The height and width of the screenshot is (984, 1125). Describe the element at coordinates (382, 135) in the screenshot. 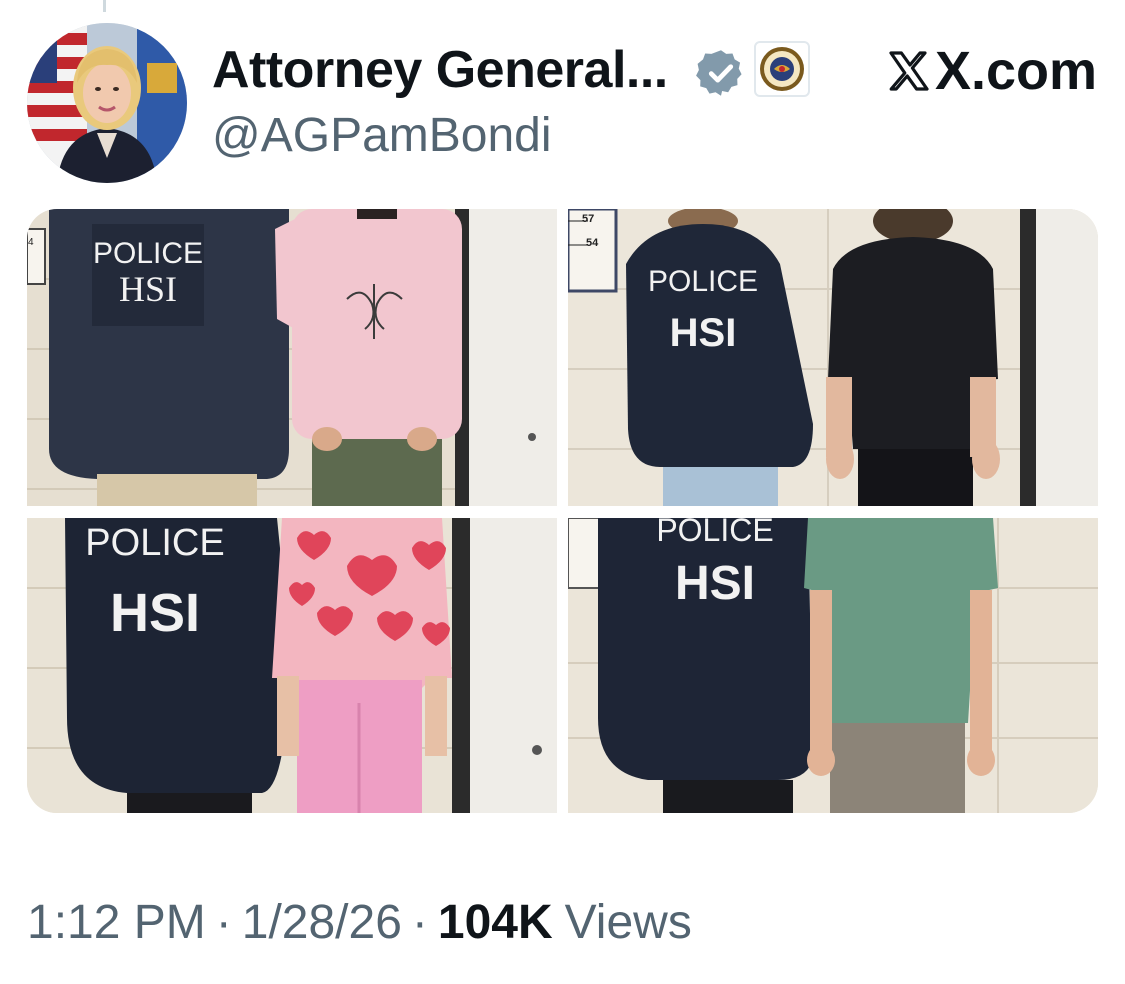

I see `user-handle: @AGPamBondi` at that location.